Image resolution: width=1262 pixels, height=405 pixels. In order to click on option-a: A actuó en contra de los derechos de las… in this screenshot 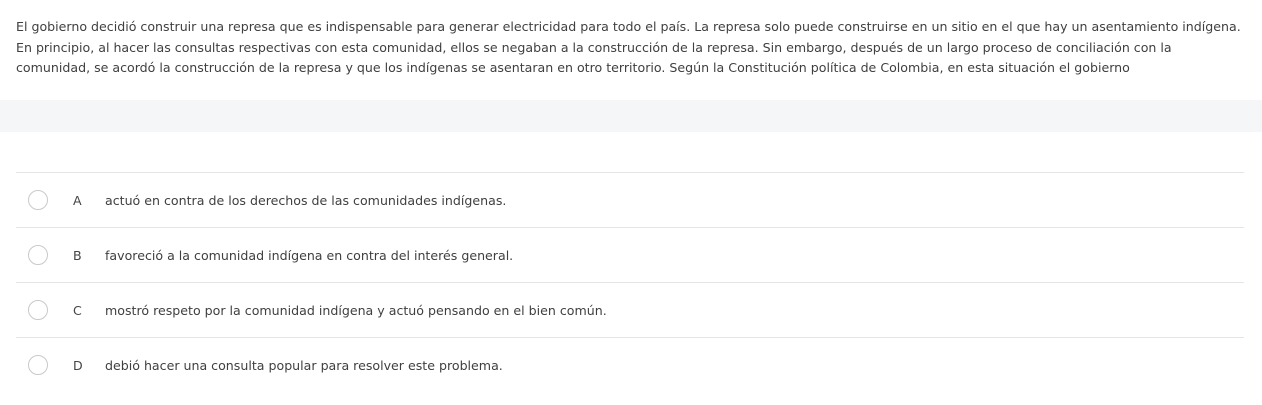, I will do `click(630, 200)`.